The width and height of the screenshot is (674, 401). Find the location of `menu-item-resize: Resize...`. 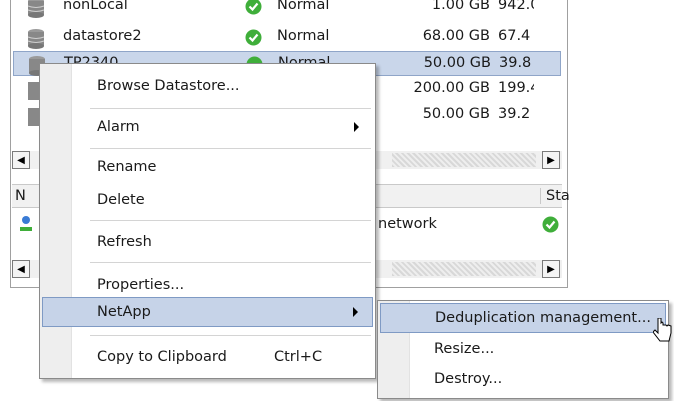

menu-item-resize: Resize... is located at coordinates (523, 349).